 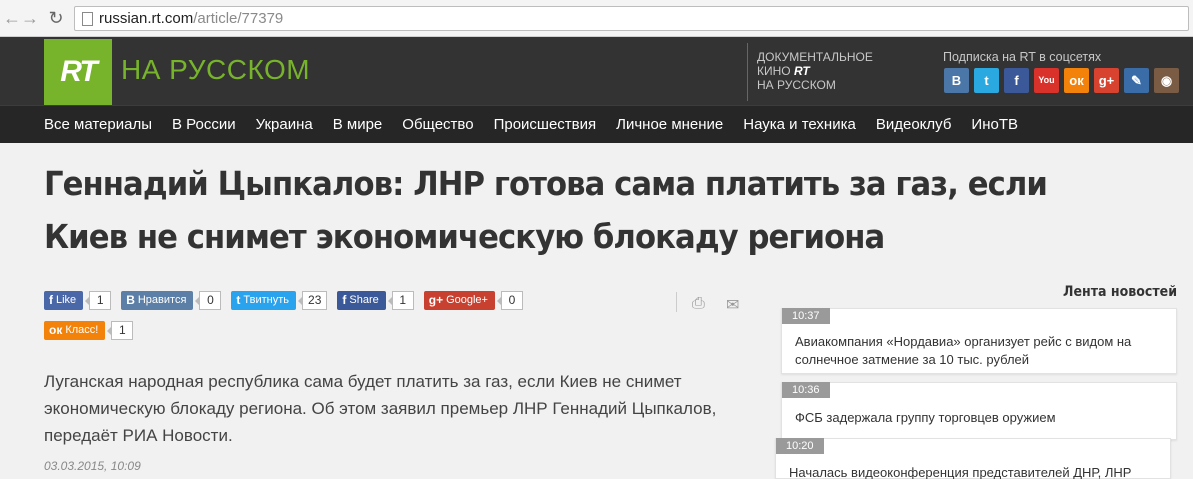 I want to click on vk-like-button: B Нравится, so click(x=157, y=300).